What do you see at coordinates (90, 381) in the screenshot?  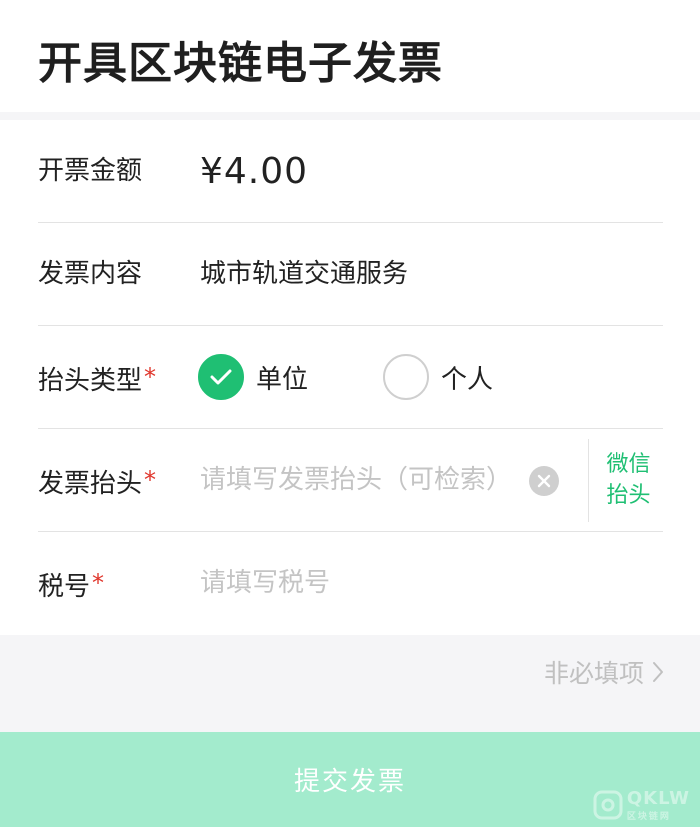 I see `title-type-label-text: 抬头类型` at bounding box center [90, 381].